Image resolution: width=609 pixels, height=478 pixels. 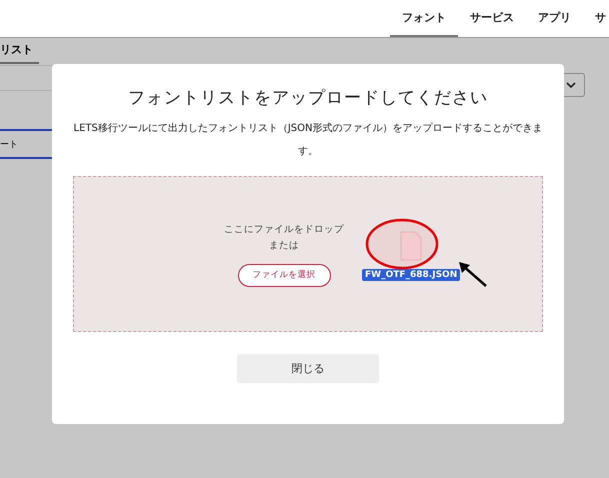 What do you see at coordinates (284, 229) in the screenshot?
I see `drop-prompt: ここにファイルをドロップ` at bounding box center [284, 229].